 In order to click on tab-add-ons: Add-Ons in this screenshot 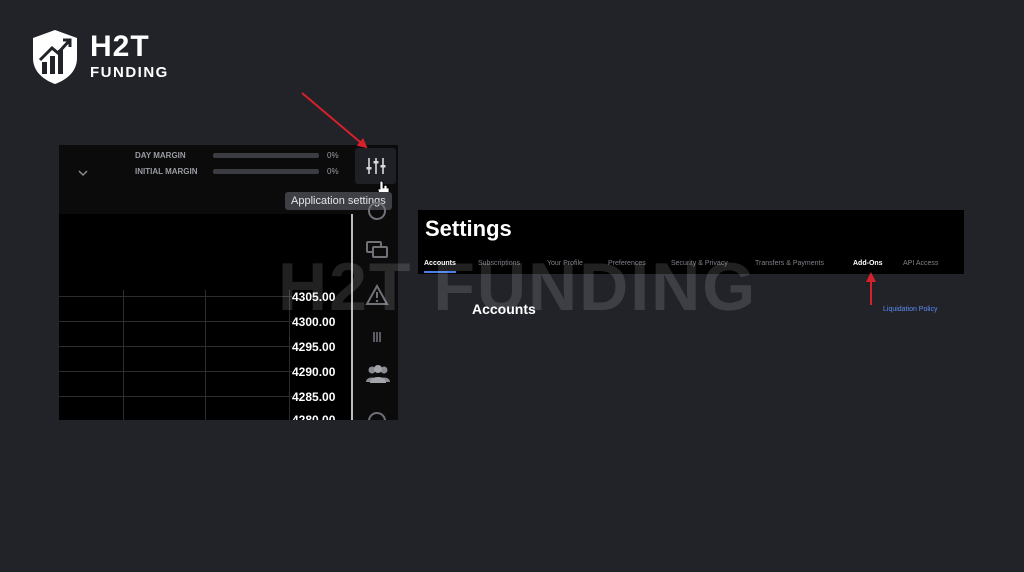, I will do `click(868, 263)`.